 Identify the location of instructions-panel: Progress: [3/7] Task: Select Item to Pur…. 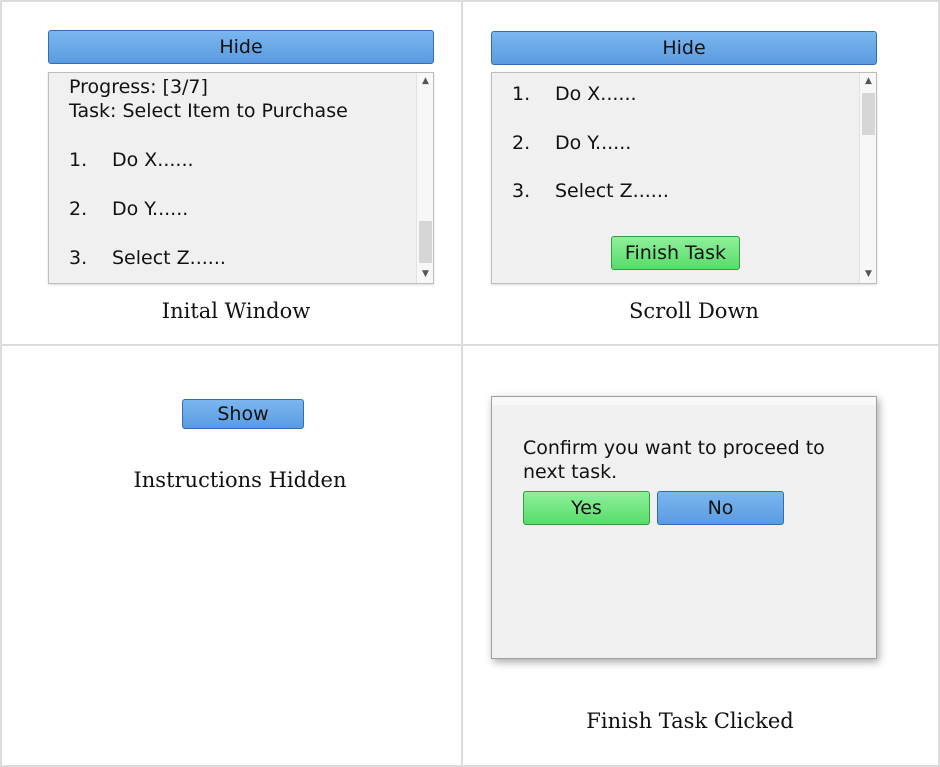
(241, 178).